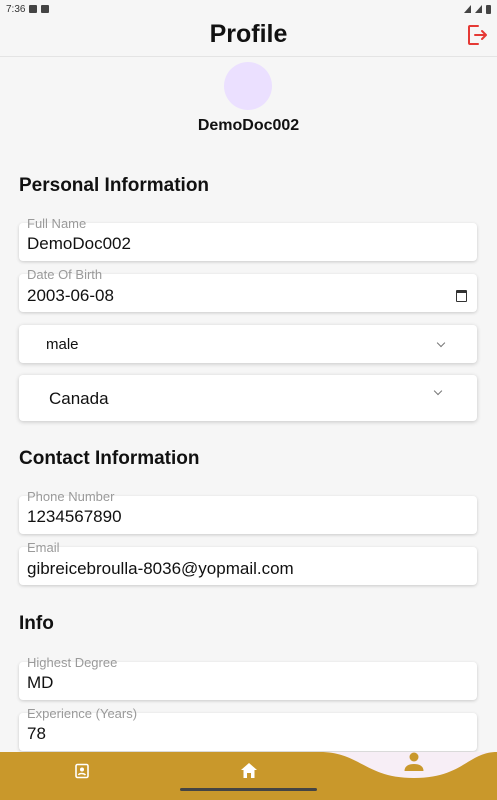  What do you see at coordinates (249, 770) in the screenshot?
I see `home-icon` at bounding box center [249, 770].